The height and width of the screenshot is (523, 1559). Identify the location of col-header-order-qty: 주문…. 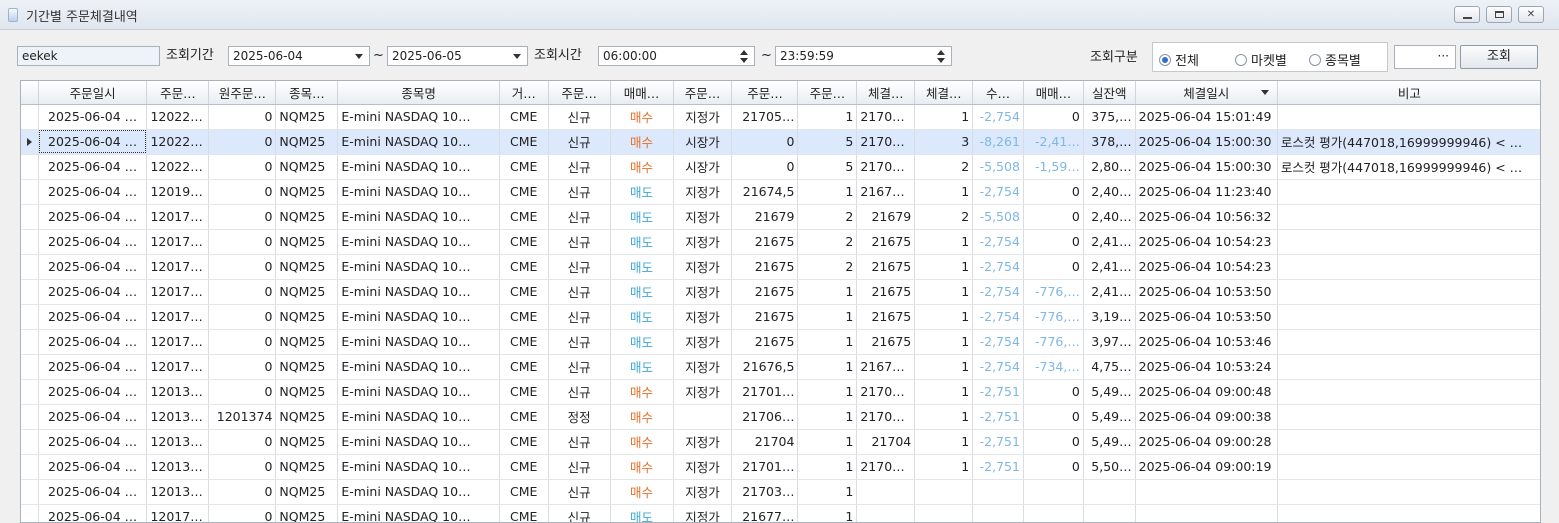
(827, 93).